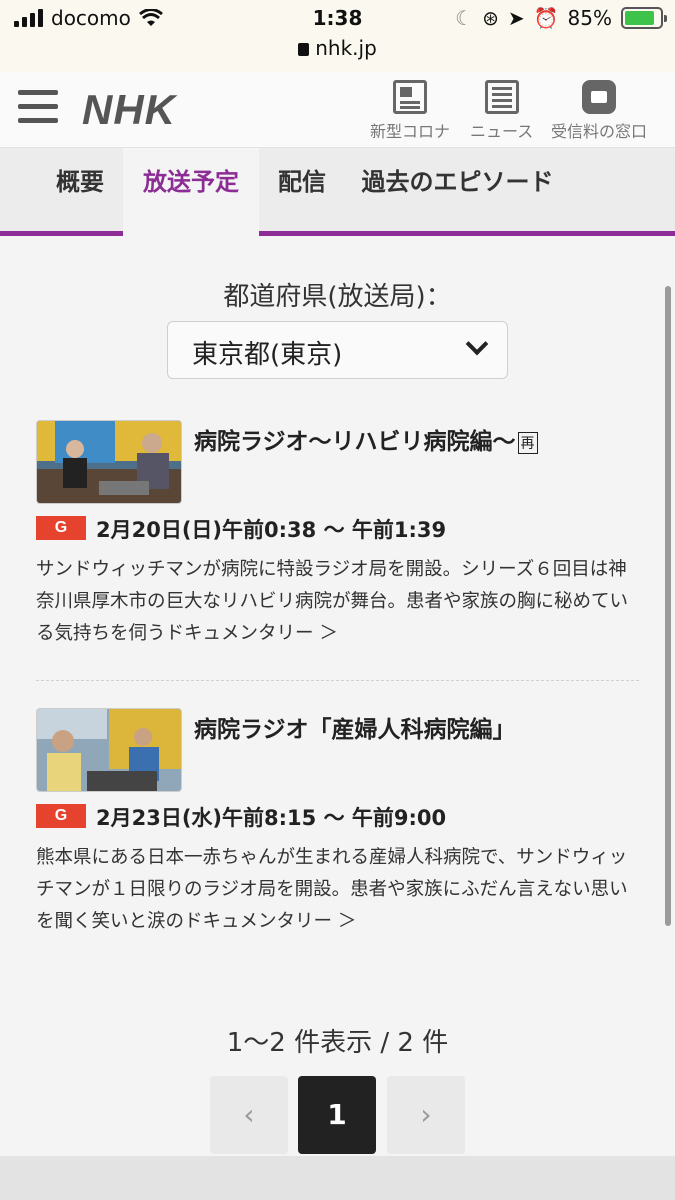 The height and width of the screenshot is (1200, 675). What do you see at coordinates (410, 131) in the screenshot?
I see `header-nav-label: 新型コロナ` at bounding box center [410, 131].